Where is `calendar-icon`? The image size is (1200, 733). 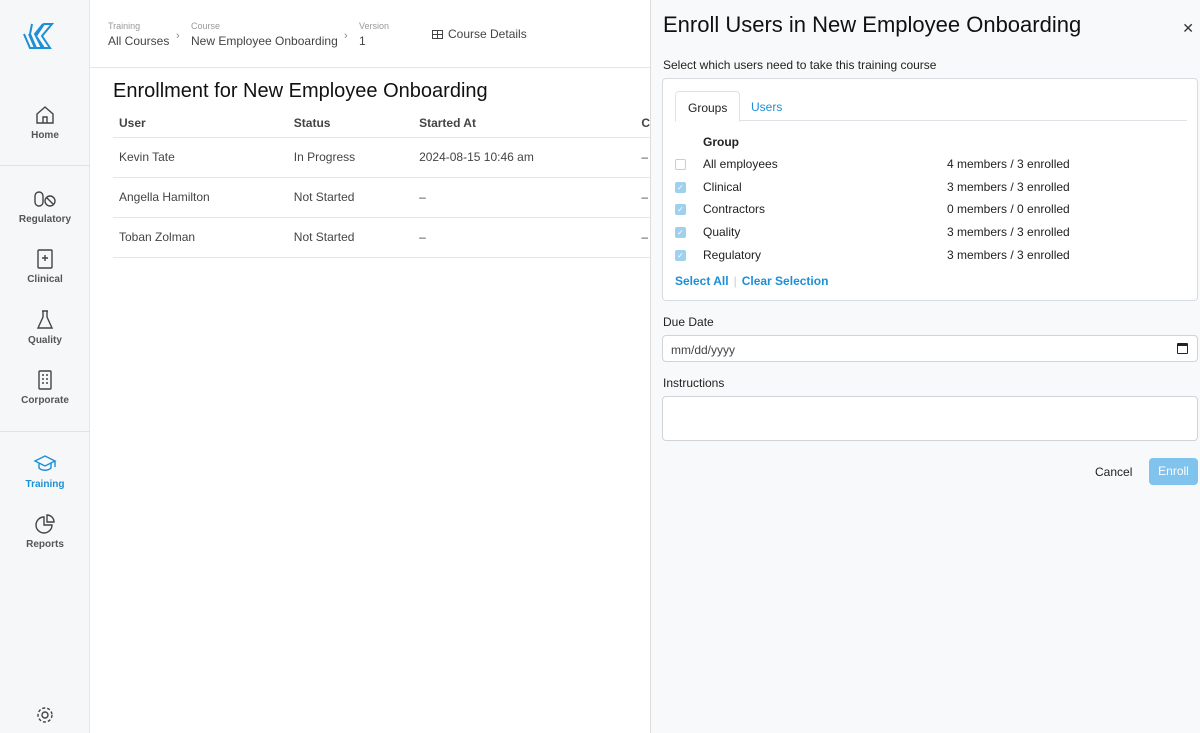
calendar-icon is located at coordinates (1182, 348).